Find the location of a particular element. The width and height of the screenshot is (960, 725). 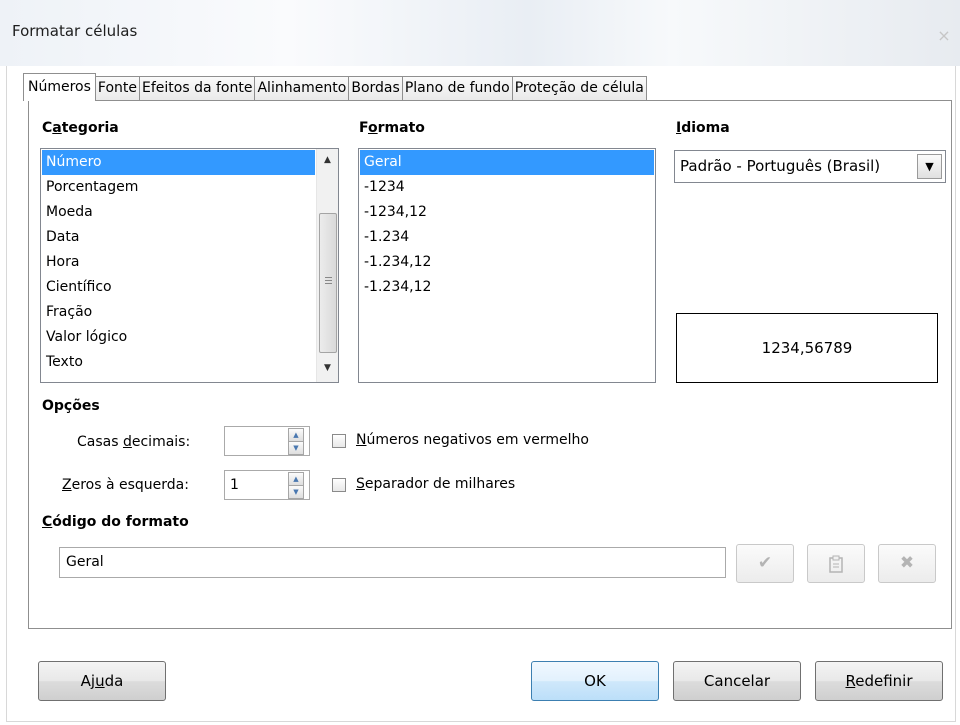

list-item: -1234,12 is located at coordinates (507, 212).